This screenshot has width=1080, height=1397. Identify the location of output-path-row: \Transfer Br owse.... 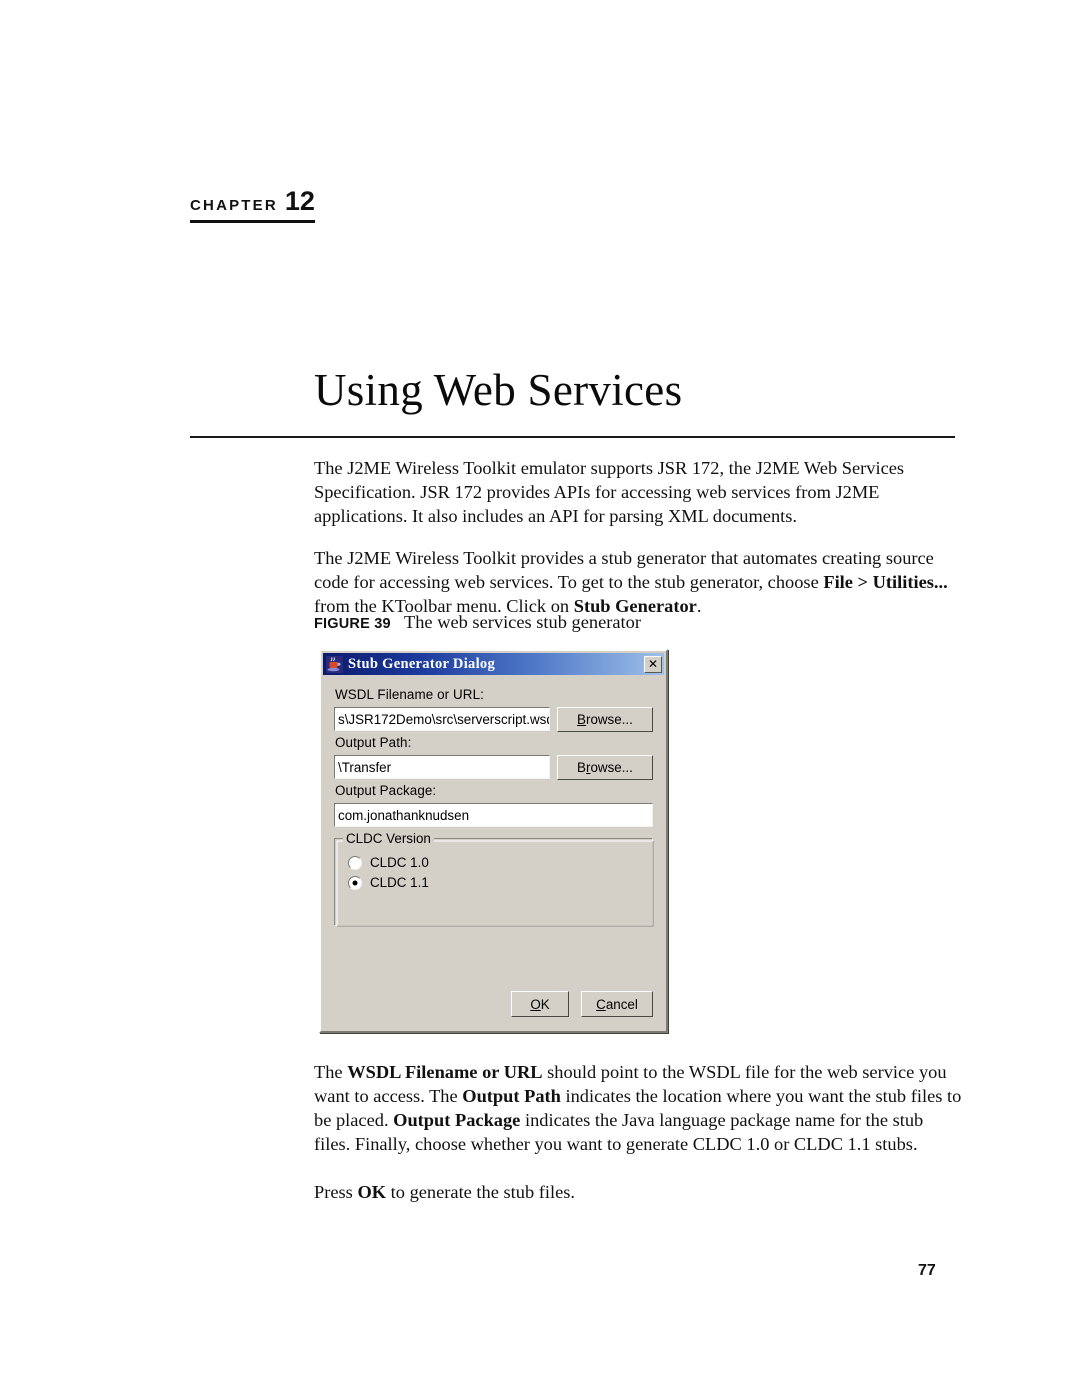
(493, 767).